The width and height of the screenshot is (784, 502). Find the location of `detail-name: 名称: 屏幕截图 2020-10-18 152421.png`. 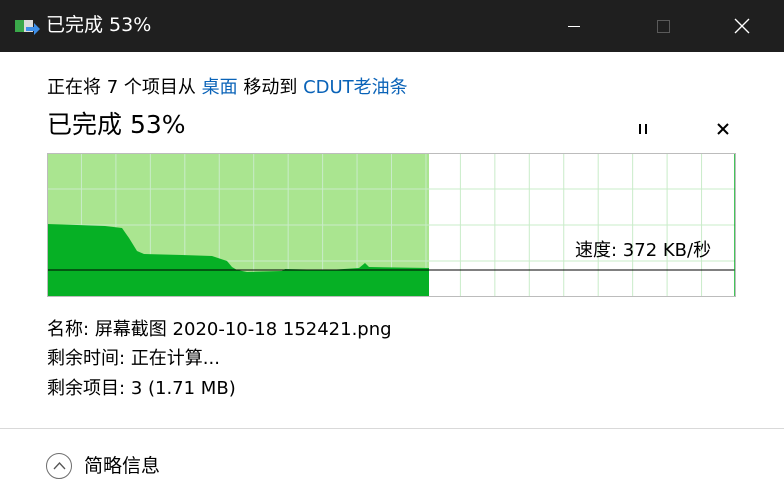

detail-name: 名称: 屏幕截图 2020-10-18 152421.png is located at coordinates (219, 330).